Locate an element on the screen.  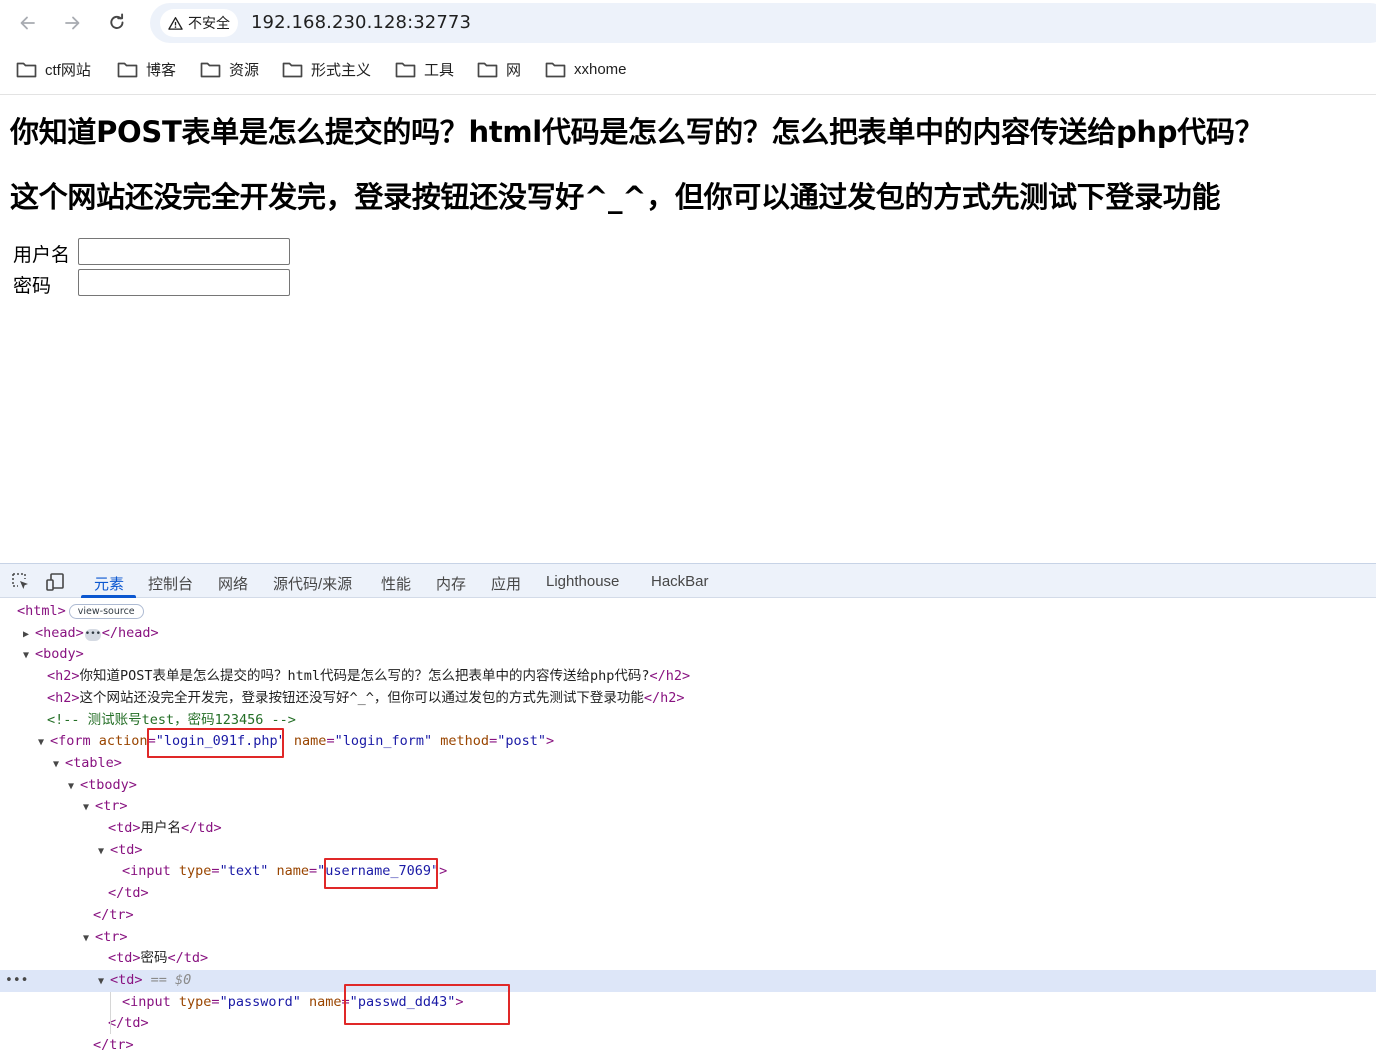
highlight-password-name-box is located at coordinates (427, 1004).